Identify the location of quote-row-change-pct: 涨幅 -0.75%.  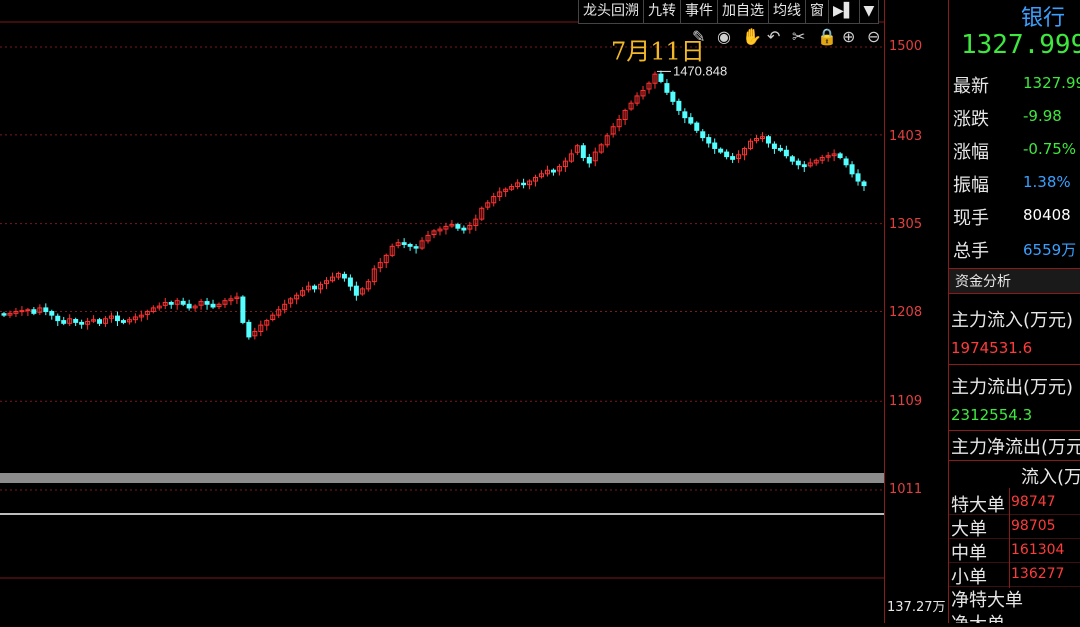
(1014, 150).